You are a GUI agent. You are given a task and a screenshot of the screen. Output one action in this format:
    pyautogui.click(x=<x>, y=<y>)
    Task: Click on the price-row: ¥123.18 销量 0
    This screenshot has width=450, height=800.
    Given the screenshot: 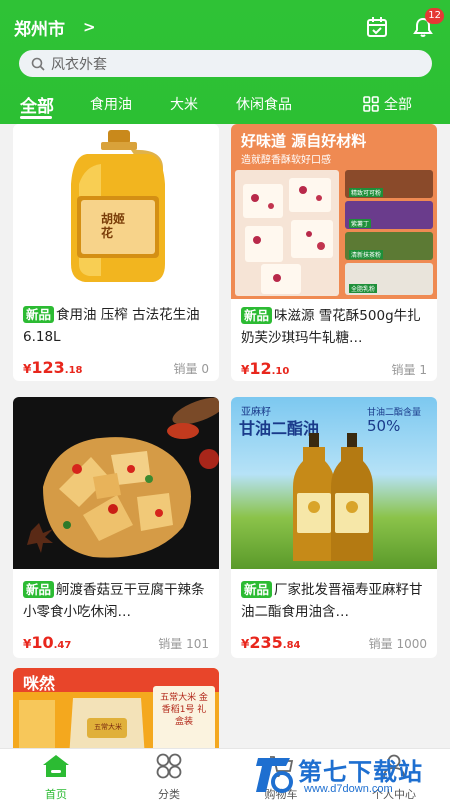 What is the action you would take?
    pyautogui.click(x=116, y=367)
    